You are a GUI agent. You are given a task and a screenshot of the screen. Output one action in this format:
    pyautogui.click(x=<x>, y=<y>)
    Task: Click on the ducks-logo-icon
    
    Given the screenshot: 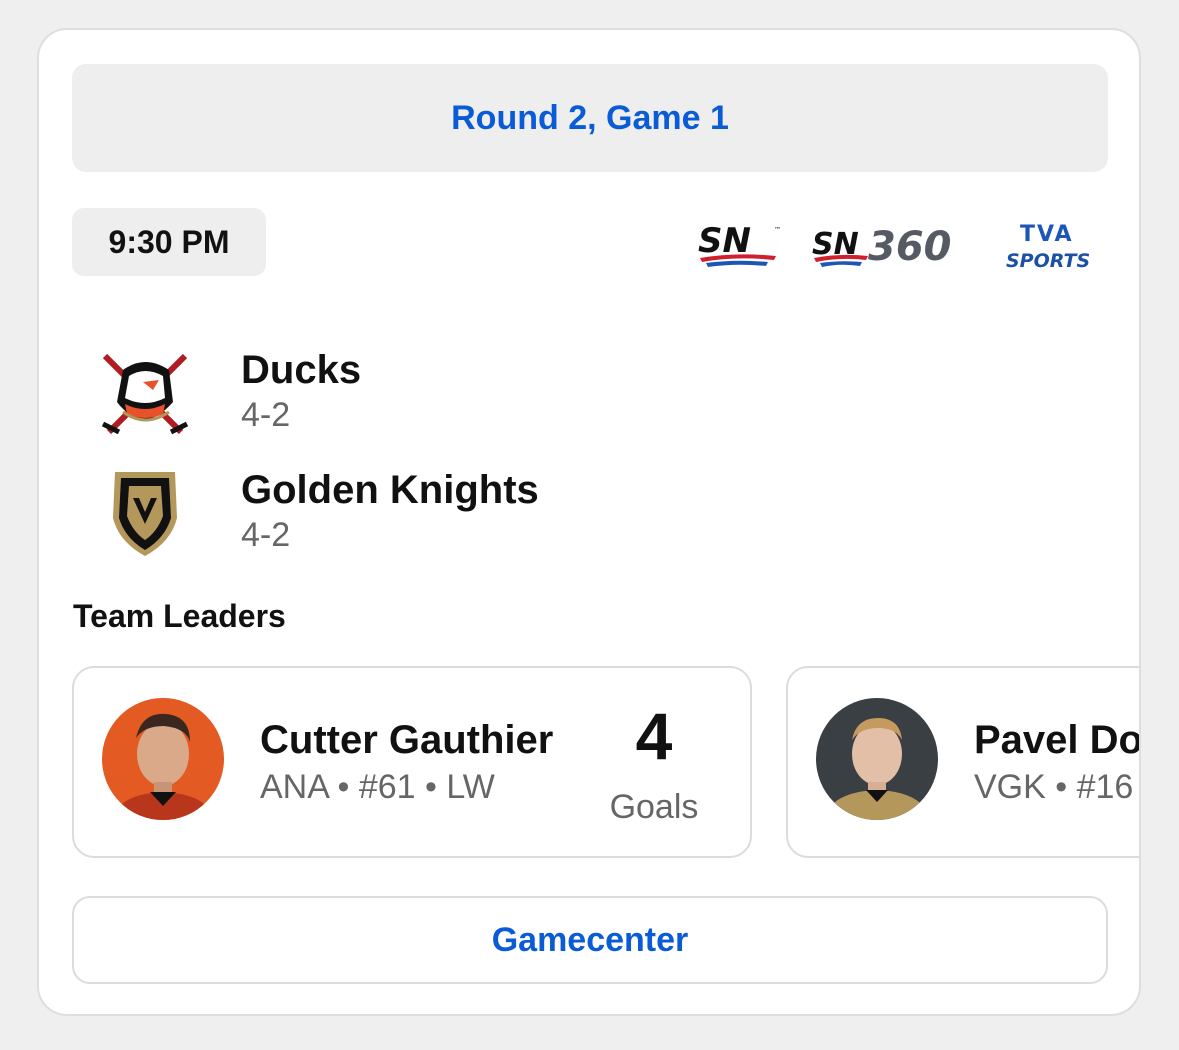 What is the action you would take?
    pyautogui.click(x=145, y=394)
    